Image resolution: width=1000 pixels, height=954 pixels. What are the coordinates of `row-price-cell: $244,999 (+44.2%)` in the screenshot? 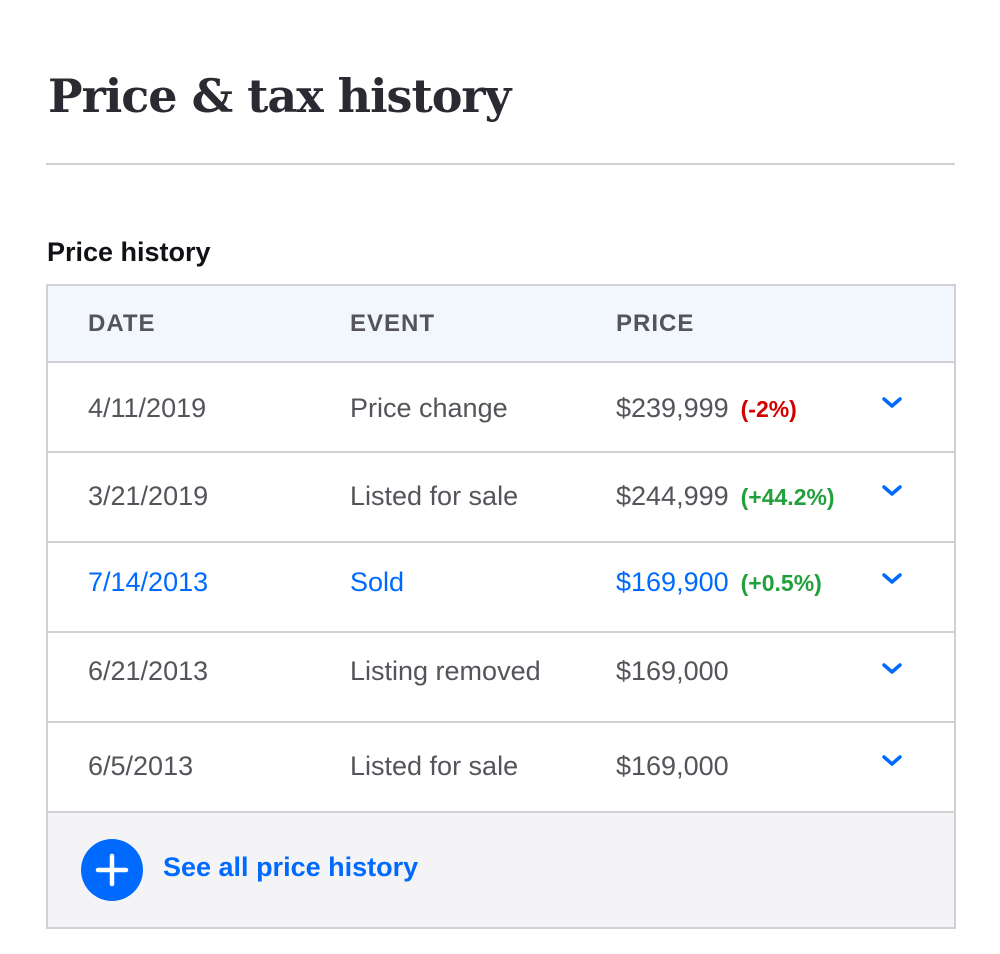 It's located at (725, 496).